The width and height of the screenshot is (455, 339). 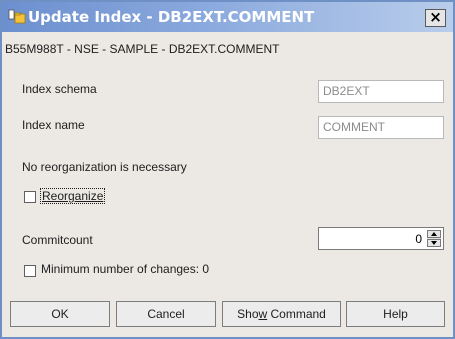 What do you see at coordinates (381, 127) in the screenshot?
I see `index-name-field: COMMENT` at bounding box center [381, 127].